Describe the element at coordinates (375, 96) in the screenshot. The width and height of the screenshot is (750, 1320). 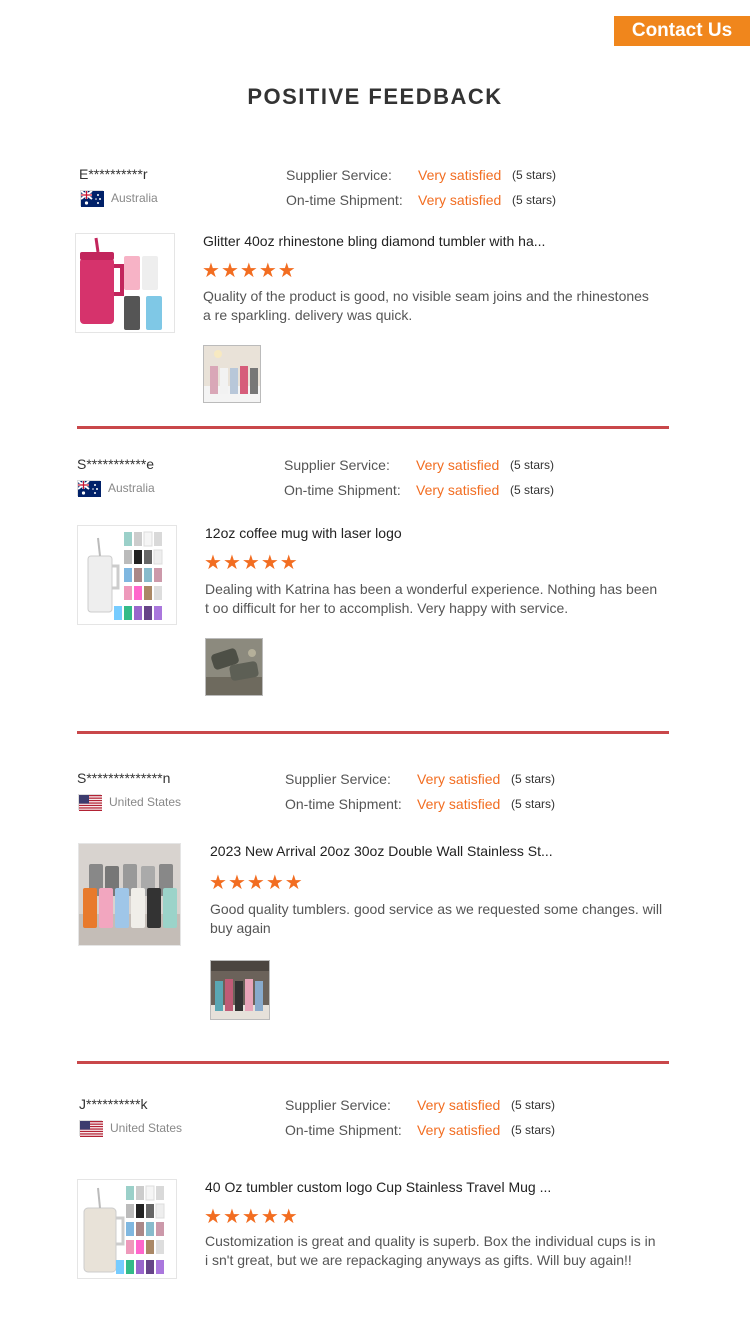
I see `page-title: POSITIVE FEEDBACK` at that location.